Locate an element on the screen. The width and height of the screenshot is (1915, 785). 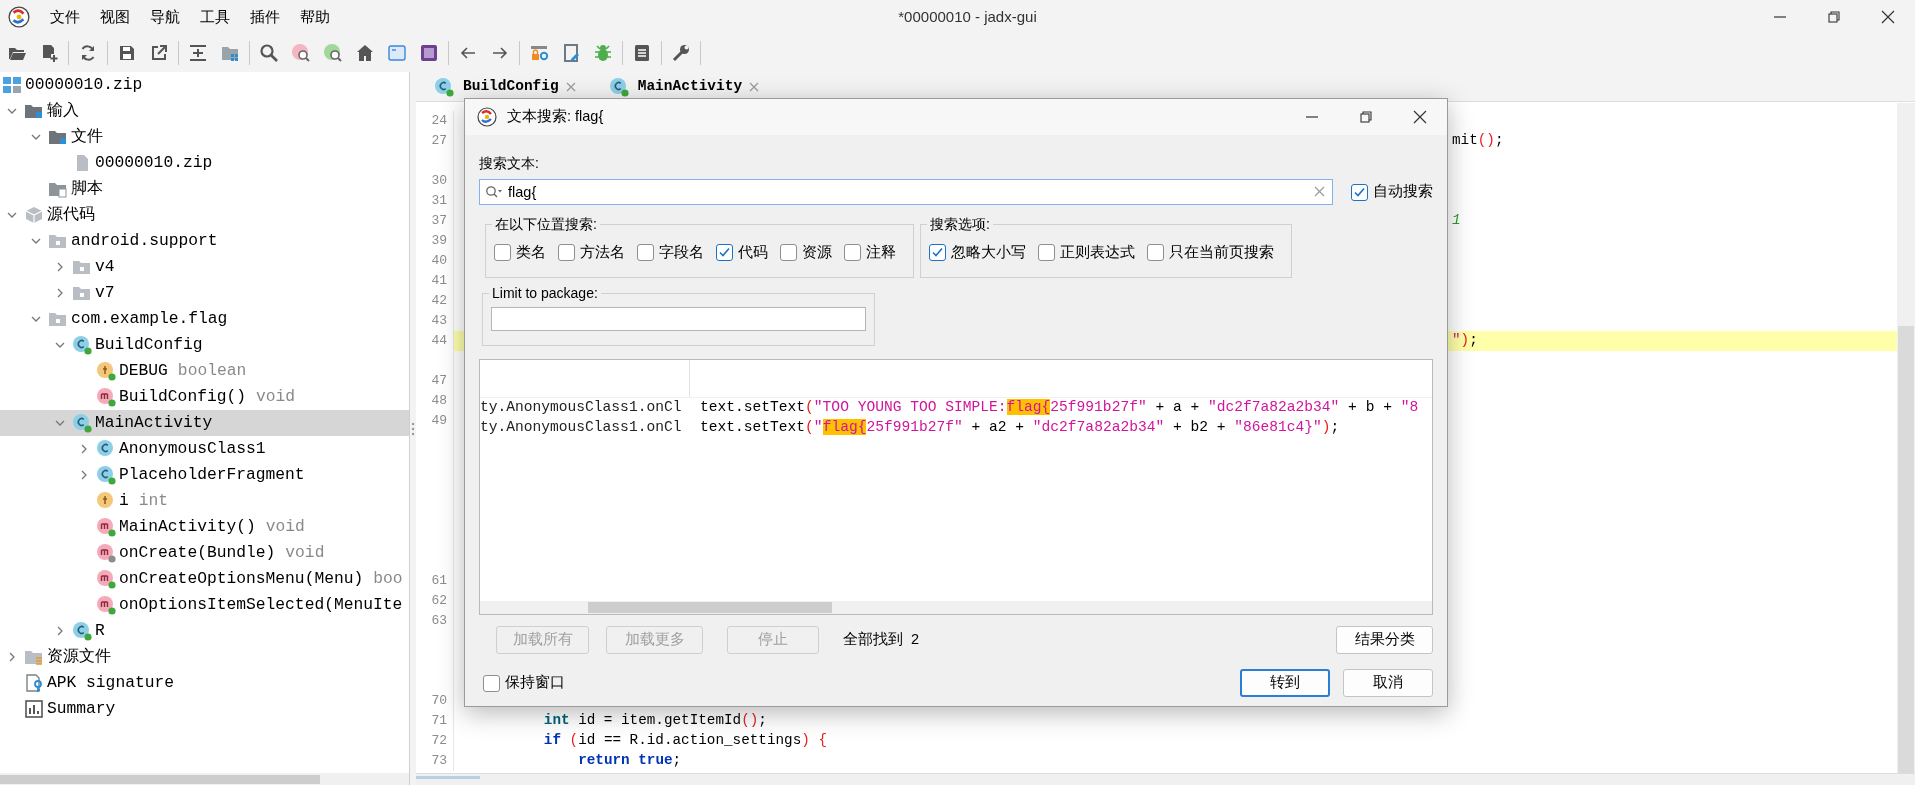
splitter-handle-icon is located at coordinates (413, 428).